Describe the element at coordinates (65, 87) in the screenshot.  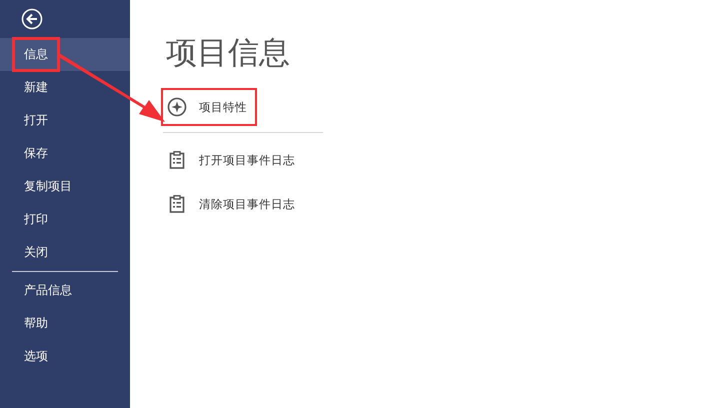
I see `sidebar-item: 新建` at that location.